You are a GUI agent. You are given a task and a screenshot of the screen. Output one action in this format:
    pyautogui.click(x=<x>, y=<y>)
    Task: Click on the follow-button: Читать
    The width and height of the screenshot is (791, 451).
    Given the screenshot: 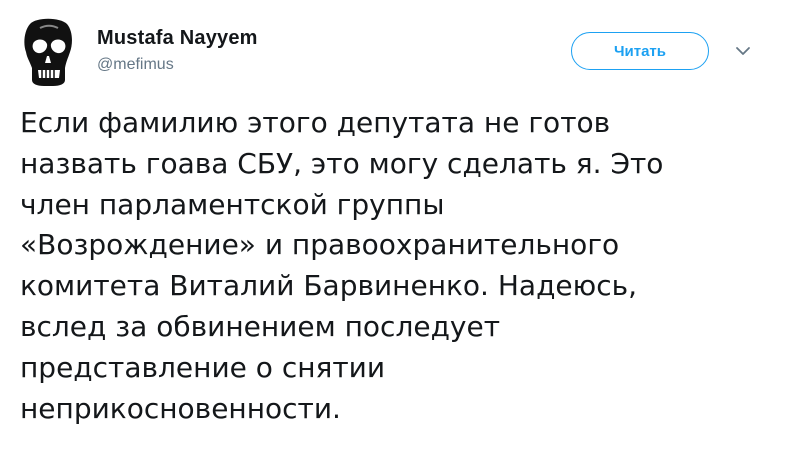 What is the action you would take?
    pyautogui.click(x=640, y=51)
    